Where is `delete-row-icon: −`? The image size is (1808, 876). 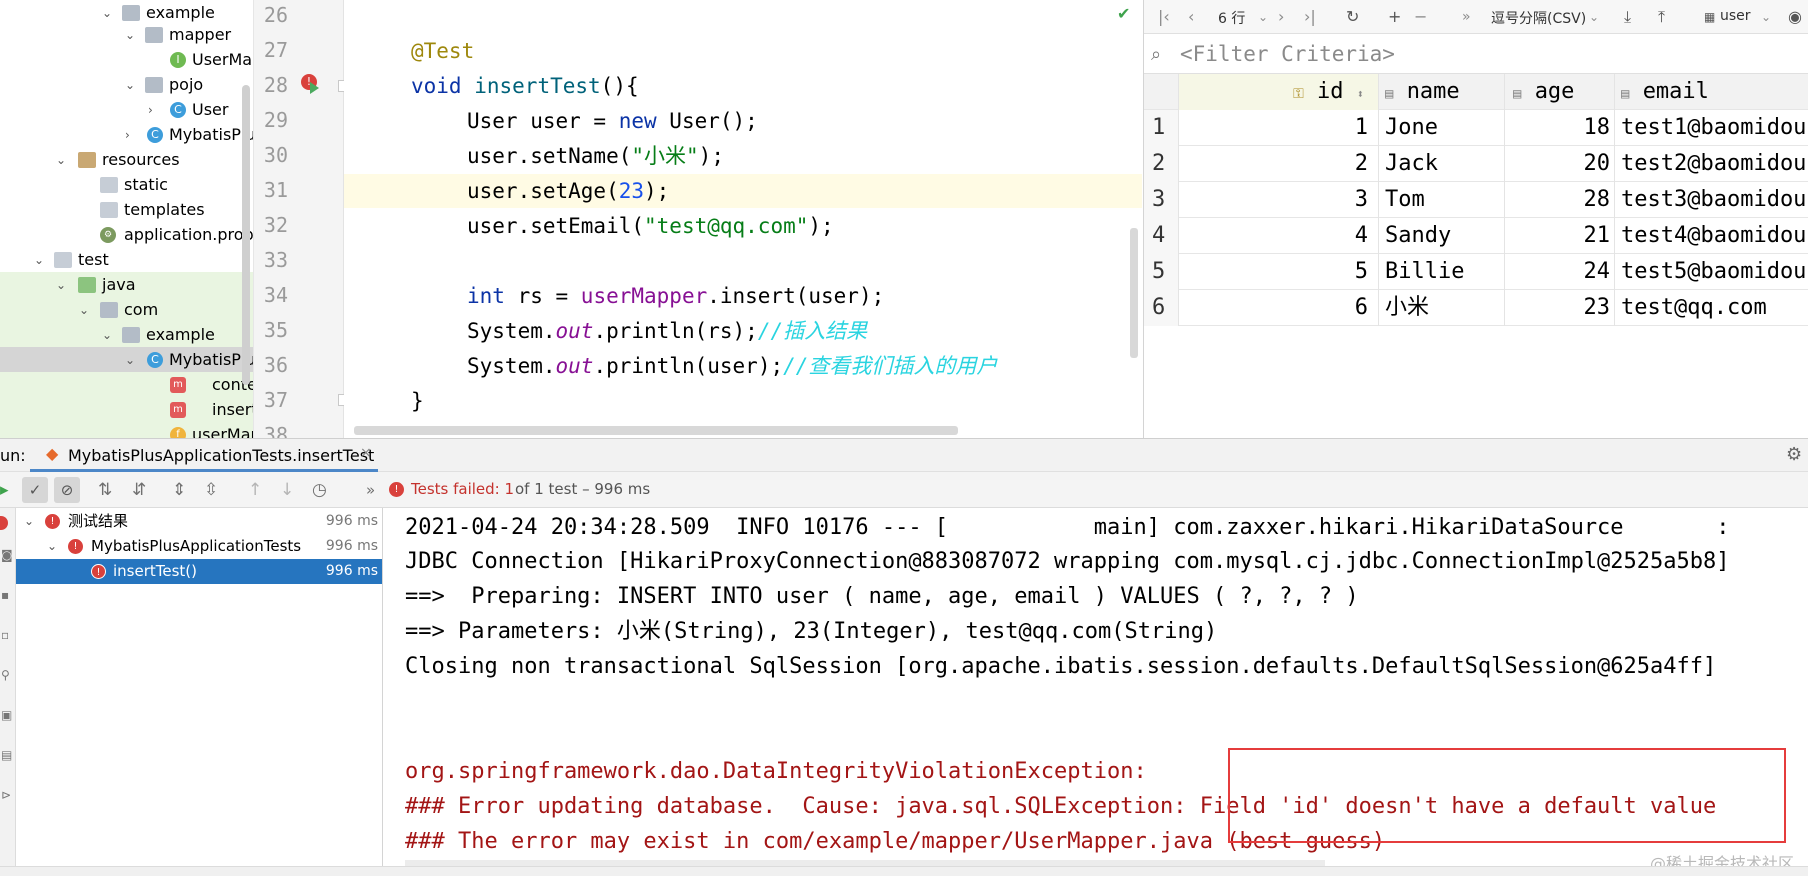
delete-row-icon: − is located at coordinates (1420, 16).